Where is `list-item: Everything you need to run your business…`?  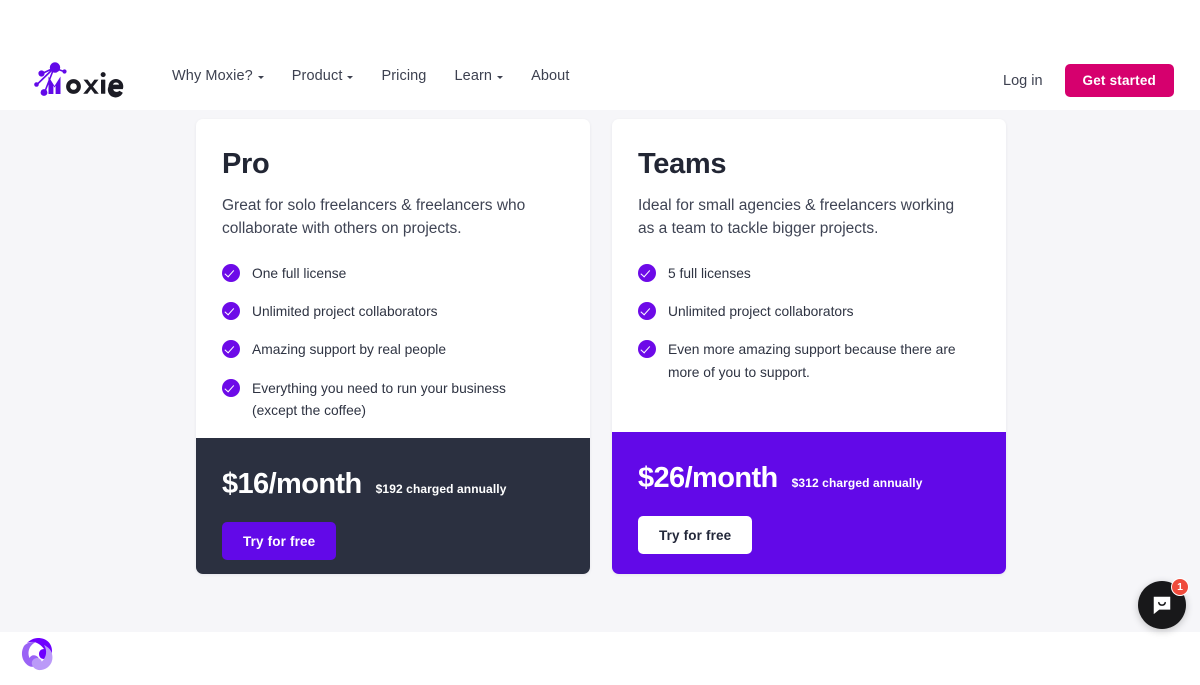 list-item: Everything you need to run your business… is located at coordinates (393, 400).